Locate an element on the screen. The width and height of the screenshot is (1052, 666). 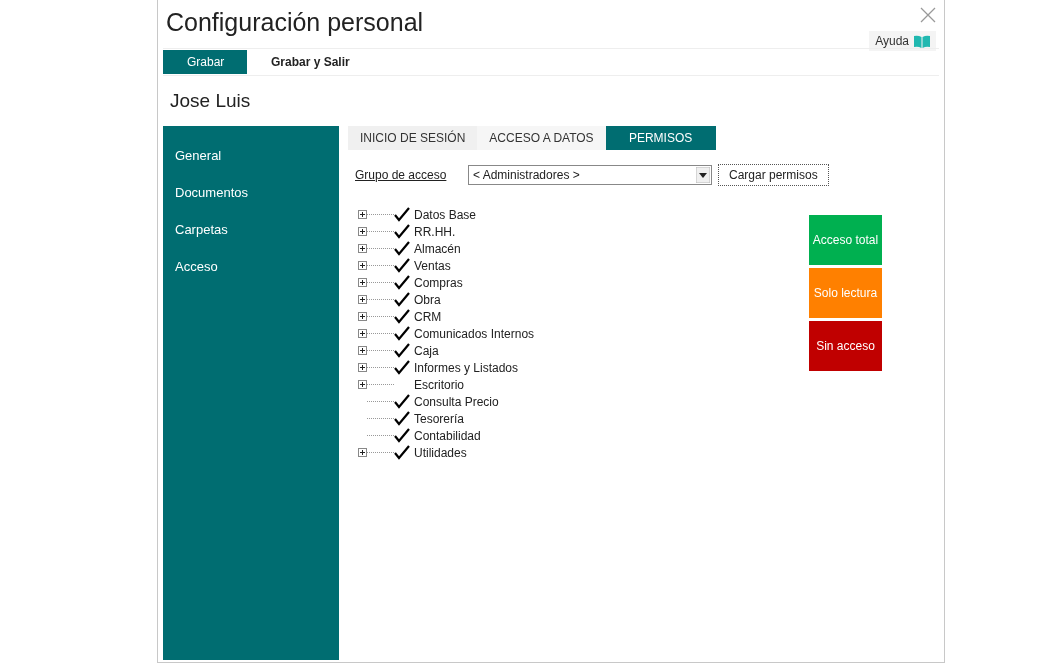
tab: PERMISOS is located at coordinates (660, 138).